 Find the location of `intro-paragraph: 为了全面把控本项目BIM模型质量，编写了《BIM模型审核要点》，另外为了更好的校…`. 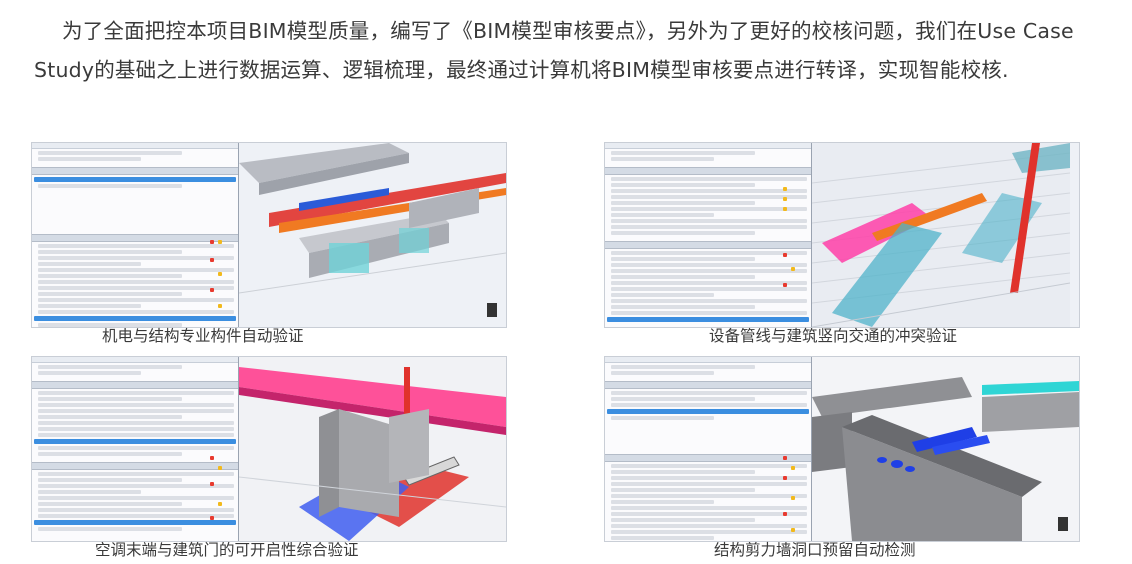

intro-paragraph: 为了全面把控本项目BIM模型质量，编写了《BIM模型审核要点》，另外为了更好的校… is located at coordinates (567, 51).